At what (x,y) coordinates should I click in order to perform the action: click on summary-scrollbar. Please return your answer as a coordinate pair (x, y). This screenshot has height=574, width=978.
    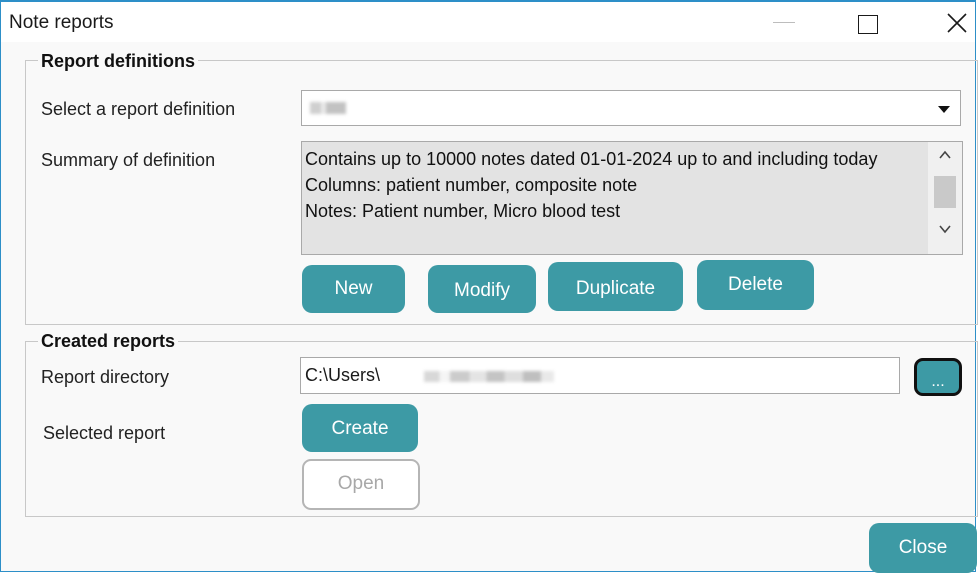
    Looking at the image, I should click on (945, 198).